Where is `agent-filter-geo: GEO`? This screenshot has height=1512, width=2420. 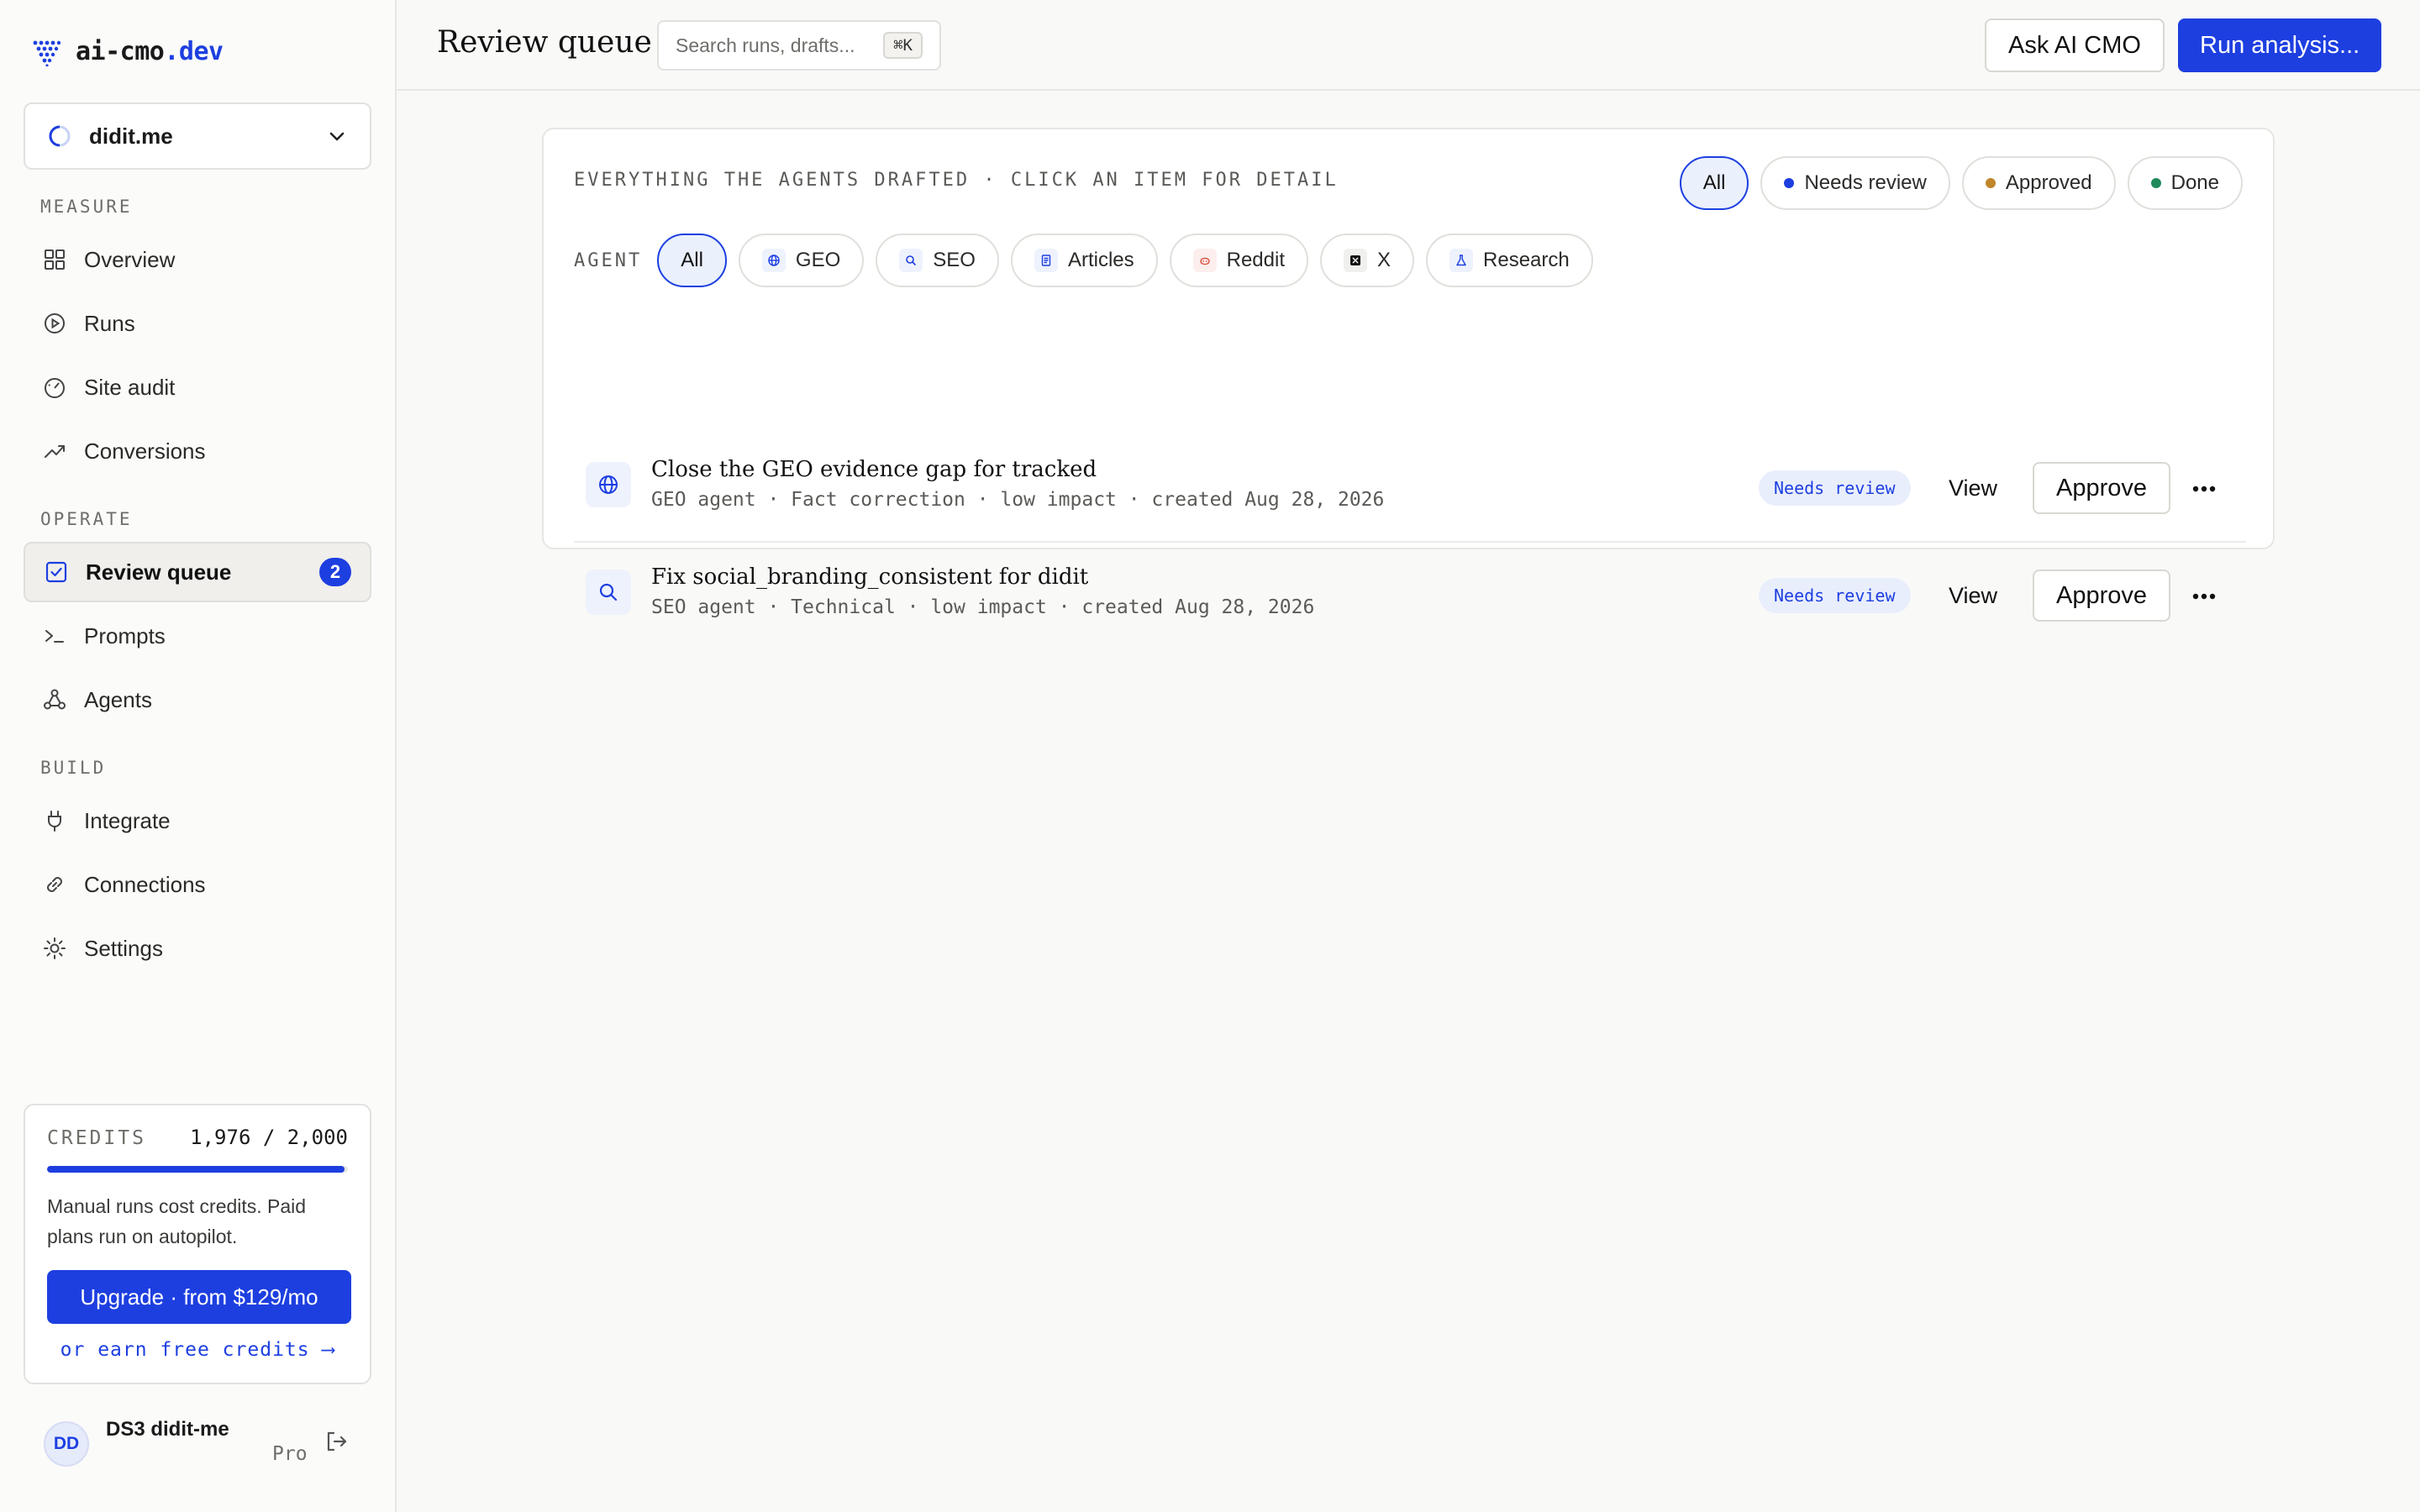 agent-filter-geo: GEO is located at coordinates (801, 260).